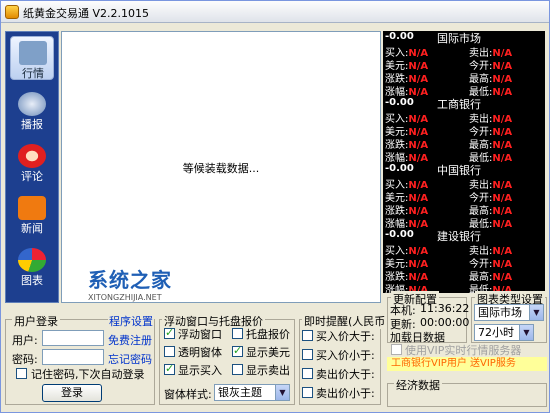  Describe the element at coordinates (33, 53) in the screenshot. I see `chart-blocks-icon` at that location.